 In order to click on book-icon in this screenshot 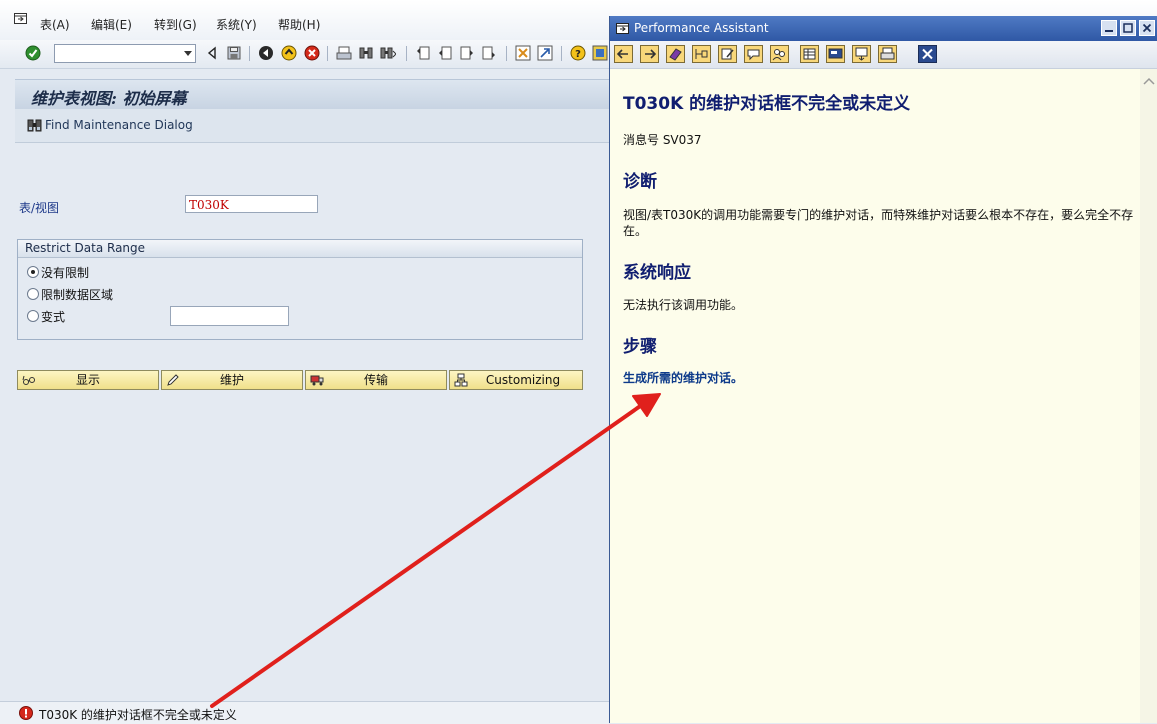, I will do `click(675, 54)`.